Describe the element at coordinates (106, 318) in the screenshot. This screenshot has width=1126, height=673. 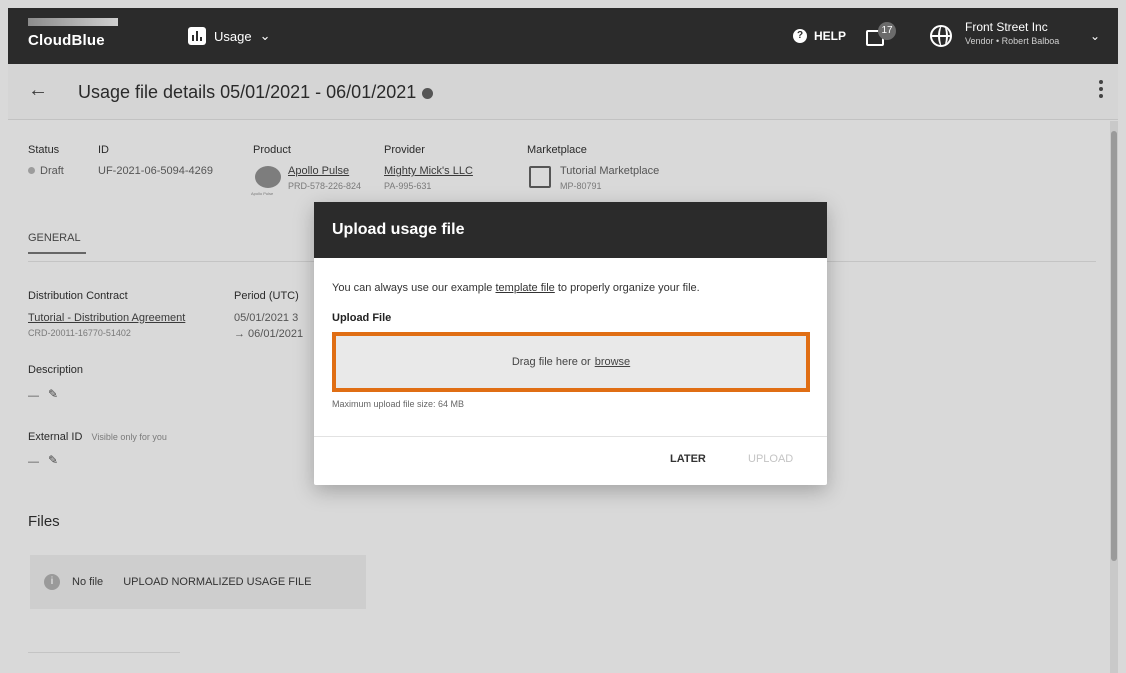
I see `contract-link: Tutorial - Distribution Agreement` at that location.